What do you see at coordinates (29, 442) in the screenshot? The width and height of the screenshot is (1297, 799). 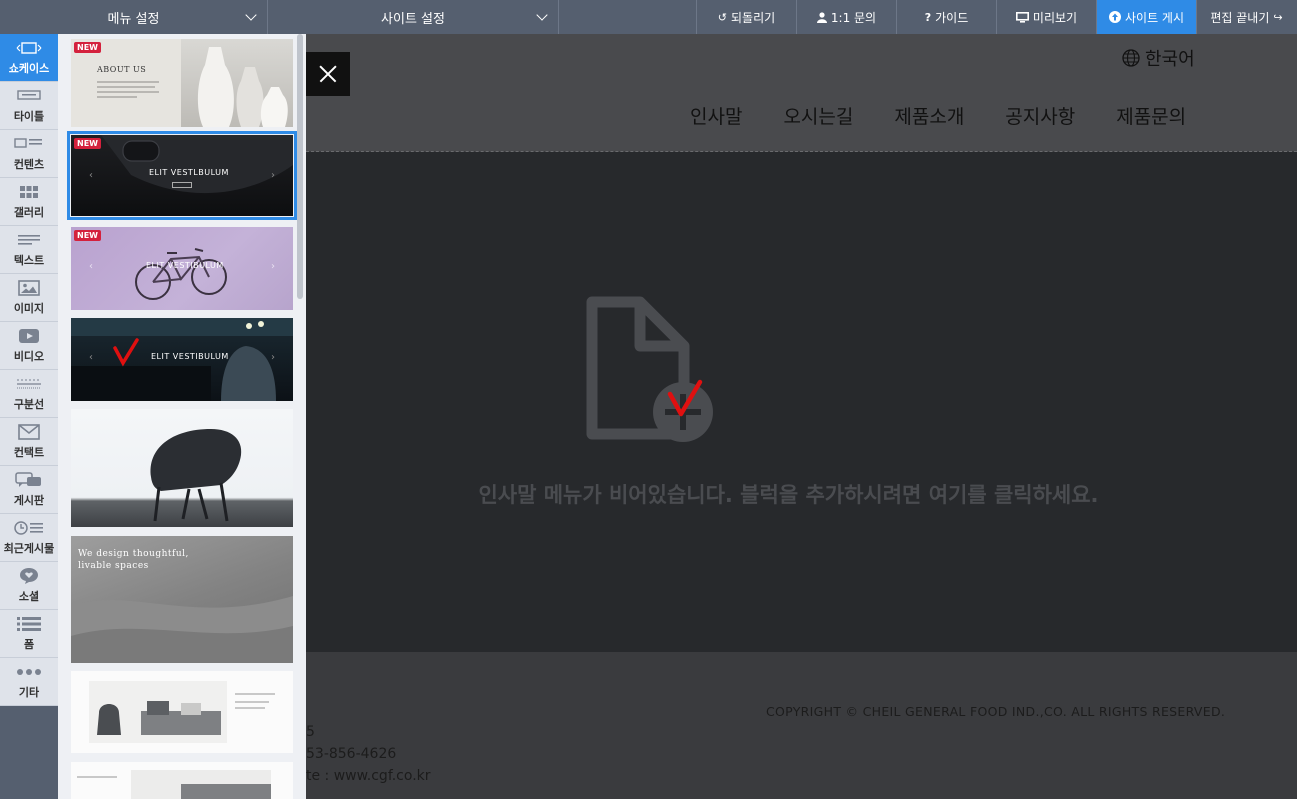 I see `category-contact: 컨택트` at bounding box center [29, 442].